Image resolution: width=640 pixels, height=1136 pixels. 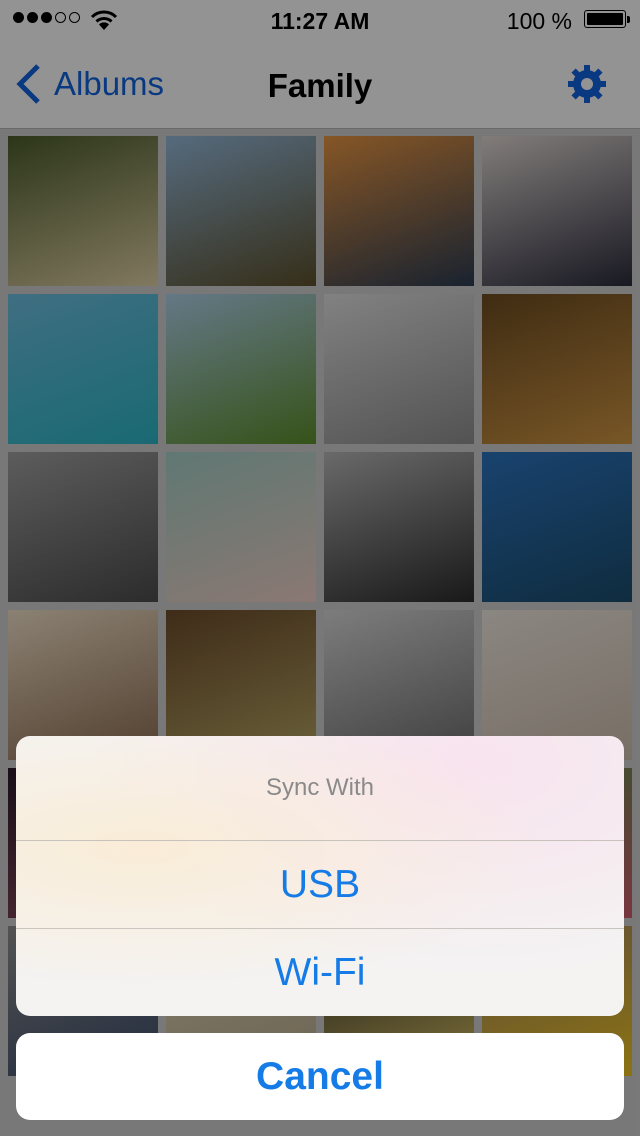 What do you see at coordinates (320, 972) in the screenshot?
I see `wifi-button: Wi-Fi` at bounding box center [320, 972].